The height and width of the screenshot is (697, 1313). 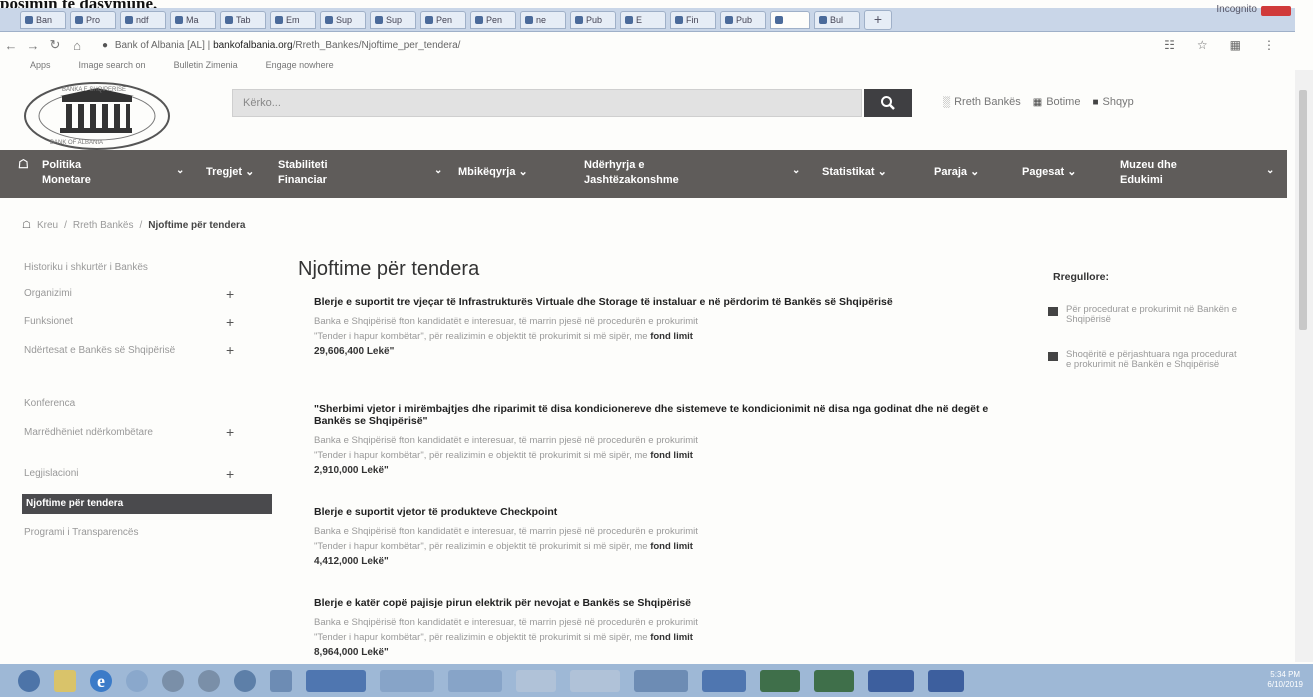 What do you see at coordinates (245, 680) in the screenshot?
I see `network-icon` at bounding box center [245, 680].